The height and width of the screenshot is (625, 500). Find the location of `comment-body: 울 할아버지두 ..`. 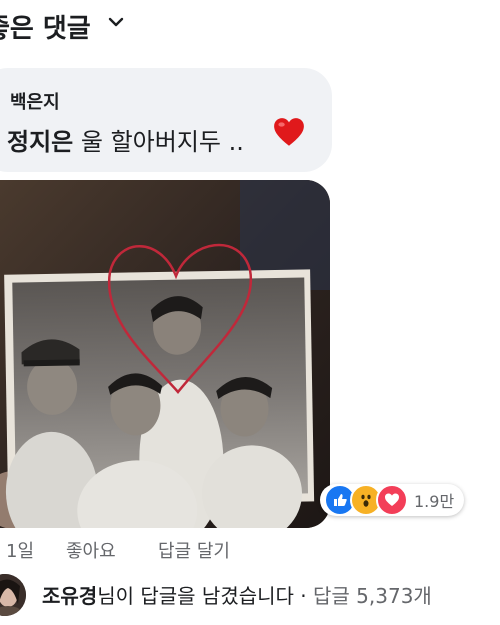

comment-body: 울 할아버지두 .. is located at coordinates (162, 142).